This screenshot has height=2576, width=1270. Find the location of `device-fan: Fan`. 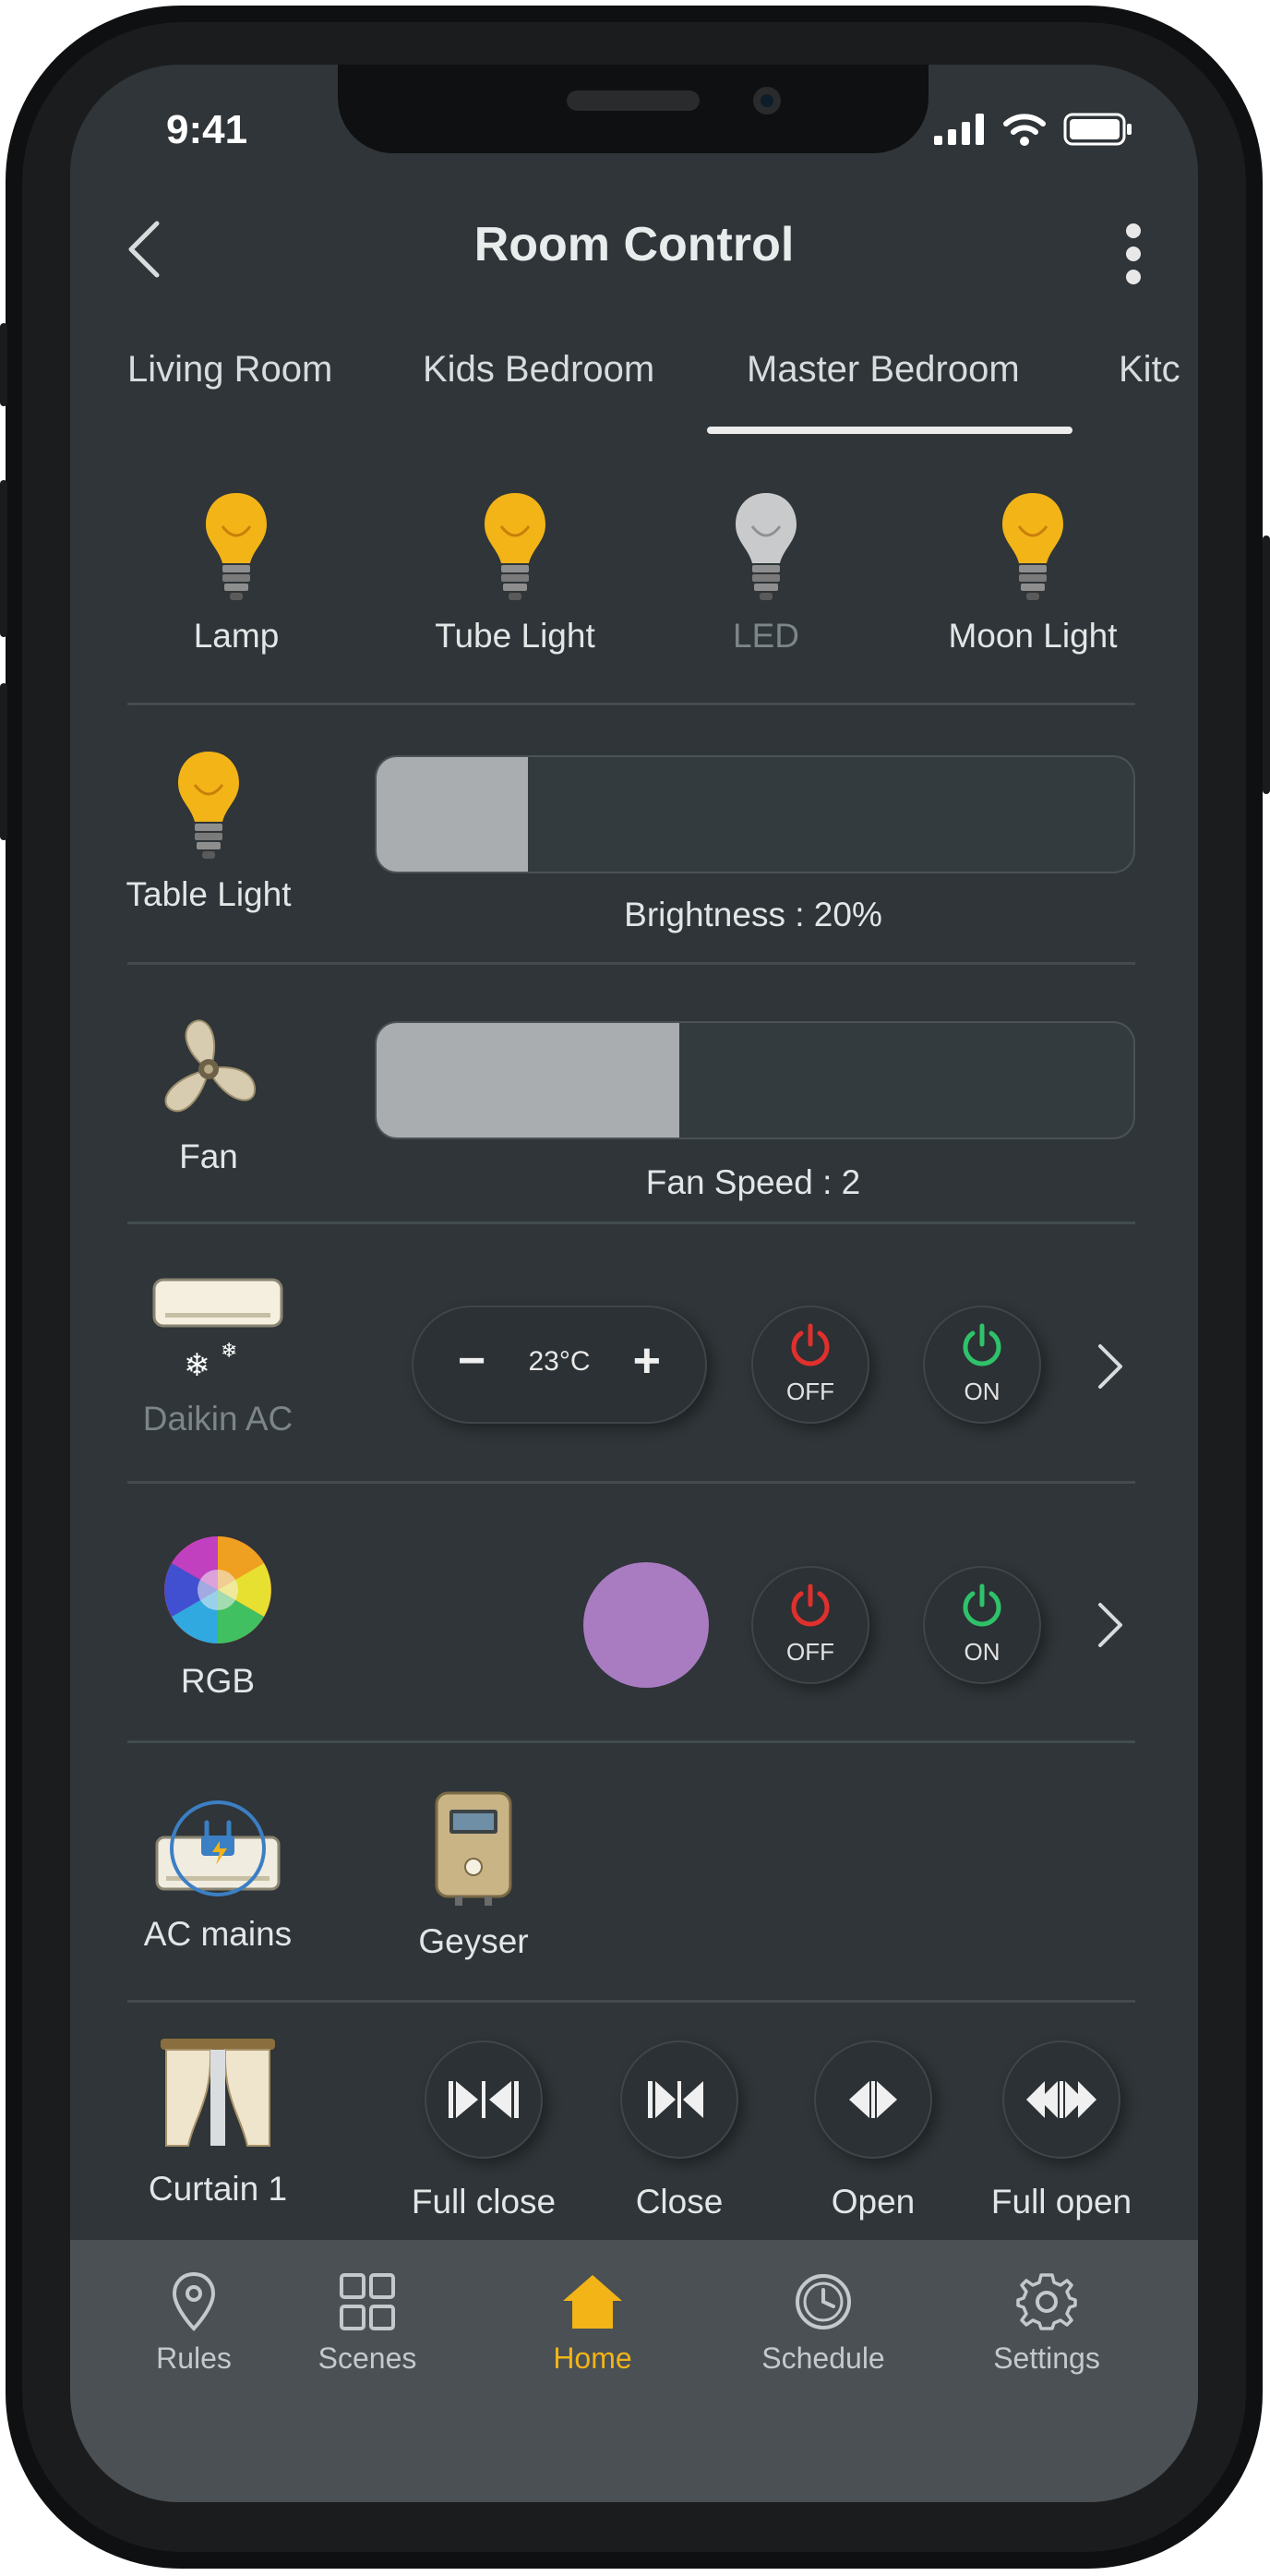

device-fan: Fan is located at coordinates (209, 1096).